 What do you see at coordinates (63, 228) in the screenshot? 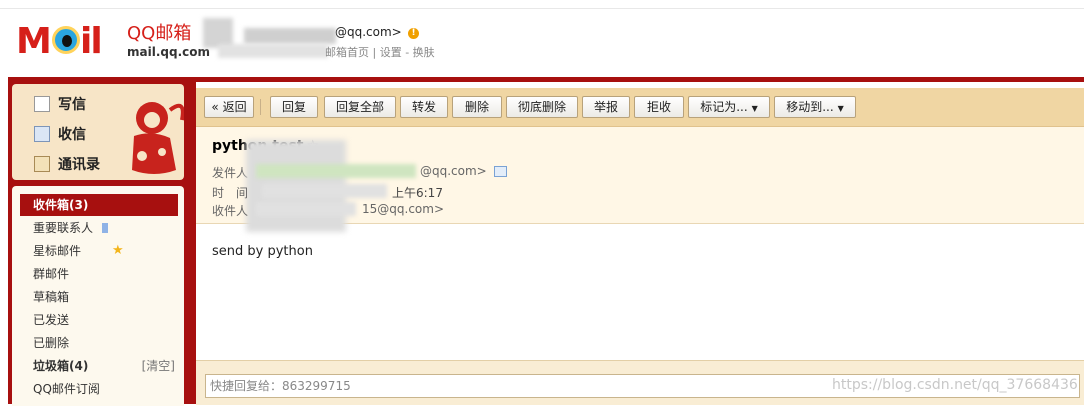
I see `folder-label: 重要联系人` at bounding box center [63, 228].